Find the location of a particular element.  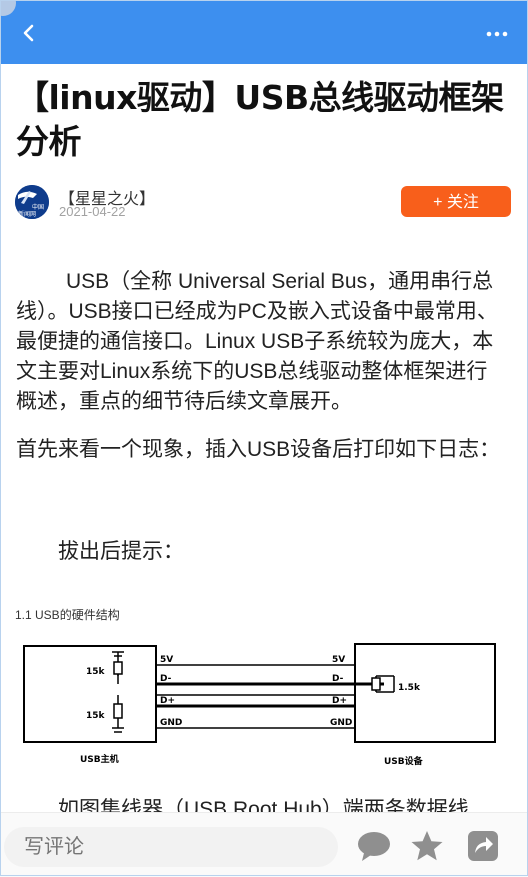

chevron-left-icon is located at coordinates (28, 33).